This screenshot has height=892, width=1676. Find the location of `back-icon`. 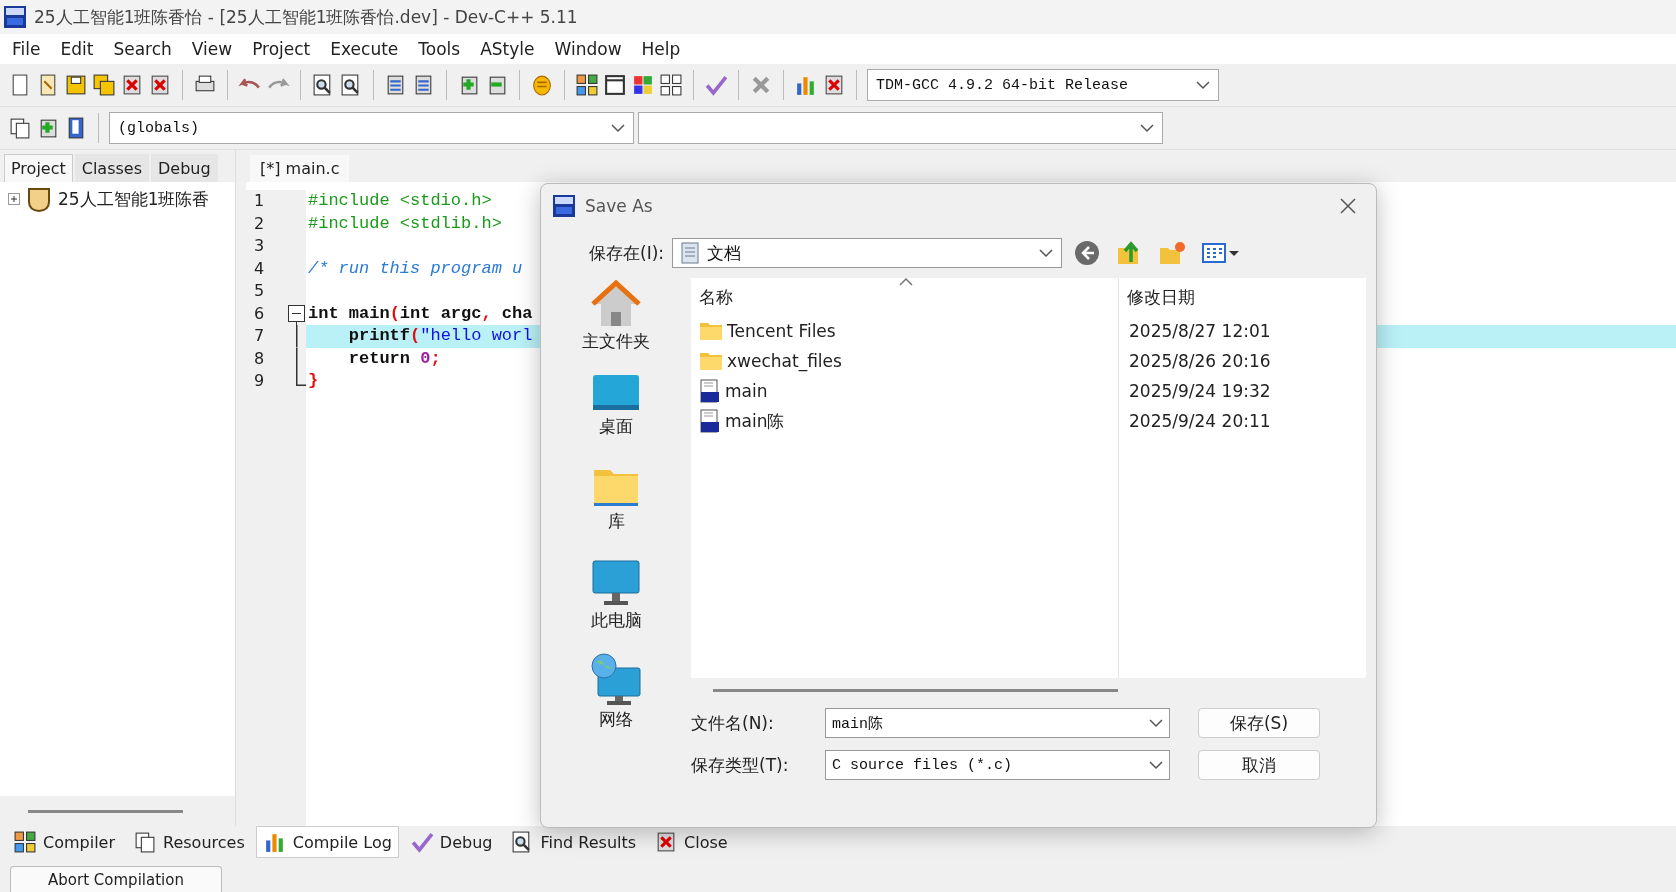

back-icon is located at coordinates (1087, 253).